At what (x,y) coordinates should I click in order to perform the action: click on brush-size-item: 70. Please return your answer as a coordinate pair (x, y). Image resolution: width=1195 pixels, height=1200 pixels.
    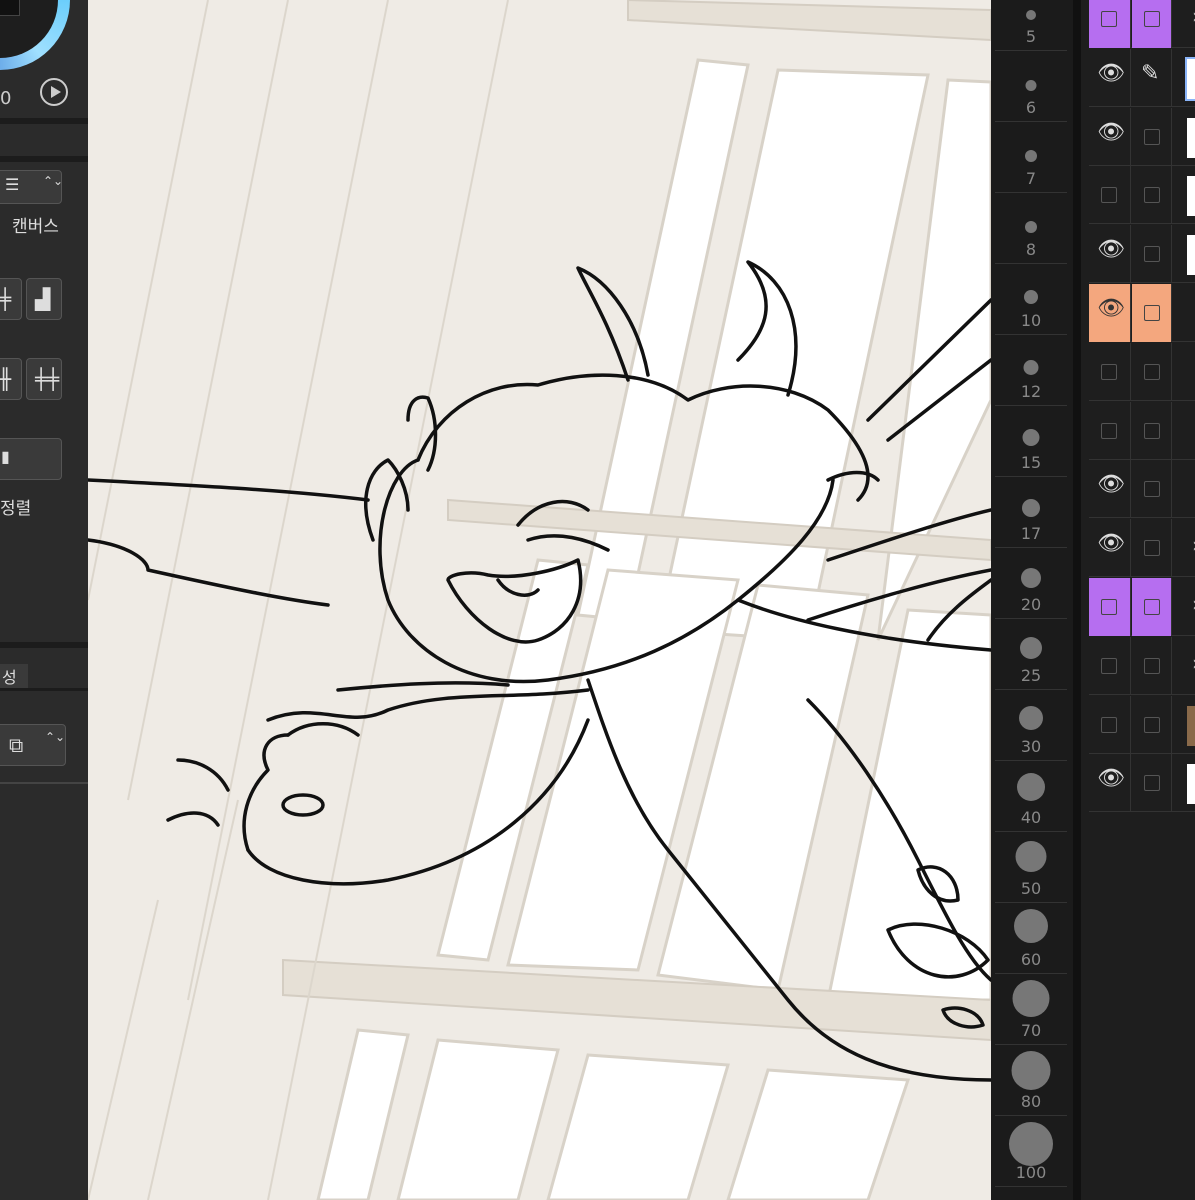
    Looking at the image, I should click on (1031, 1010).